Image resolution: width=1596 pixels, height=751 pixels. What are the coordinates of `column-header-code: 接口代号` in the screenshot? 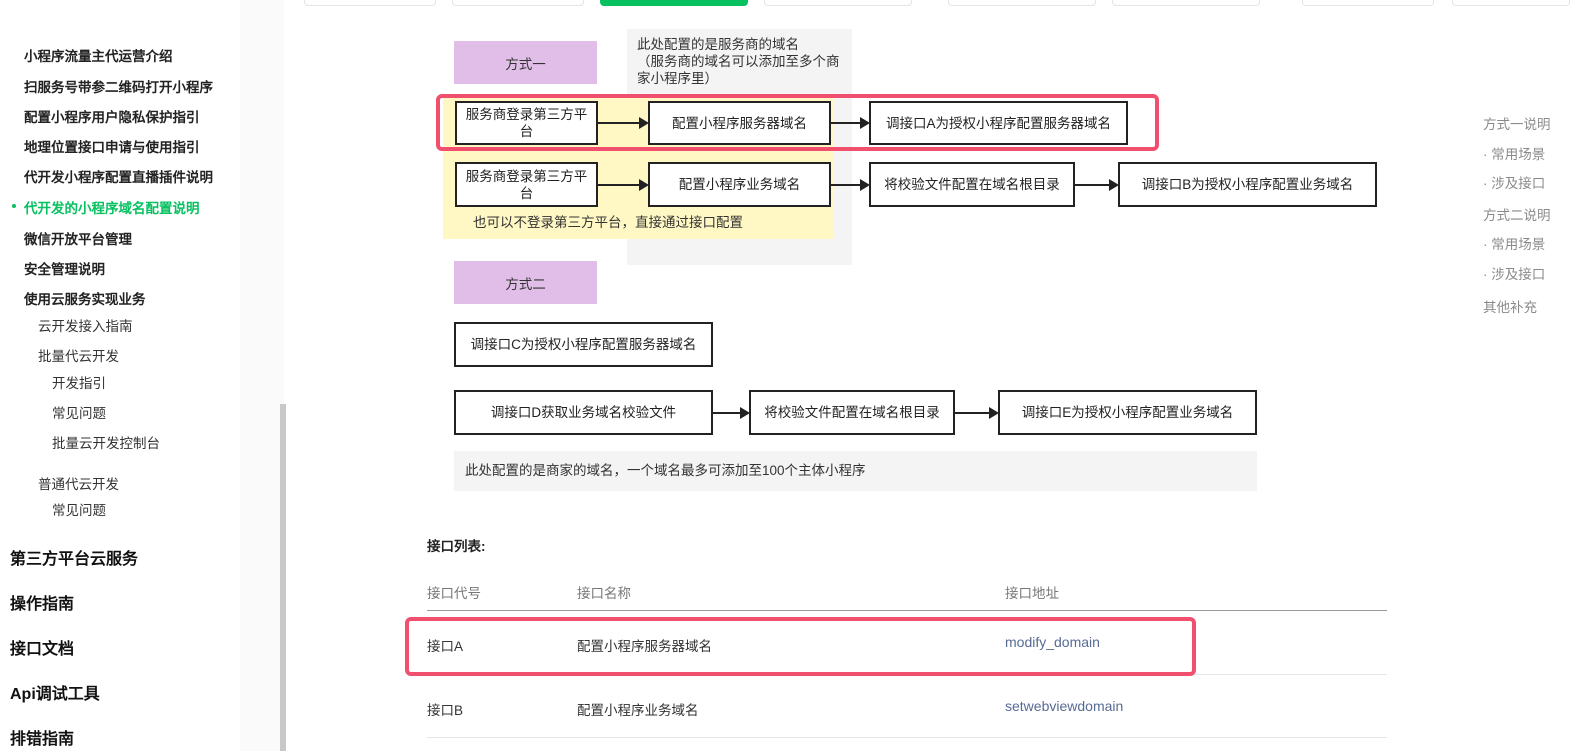 It's located at (454, 593).